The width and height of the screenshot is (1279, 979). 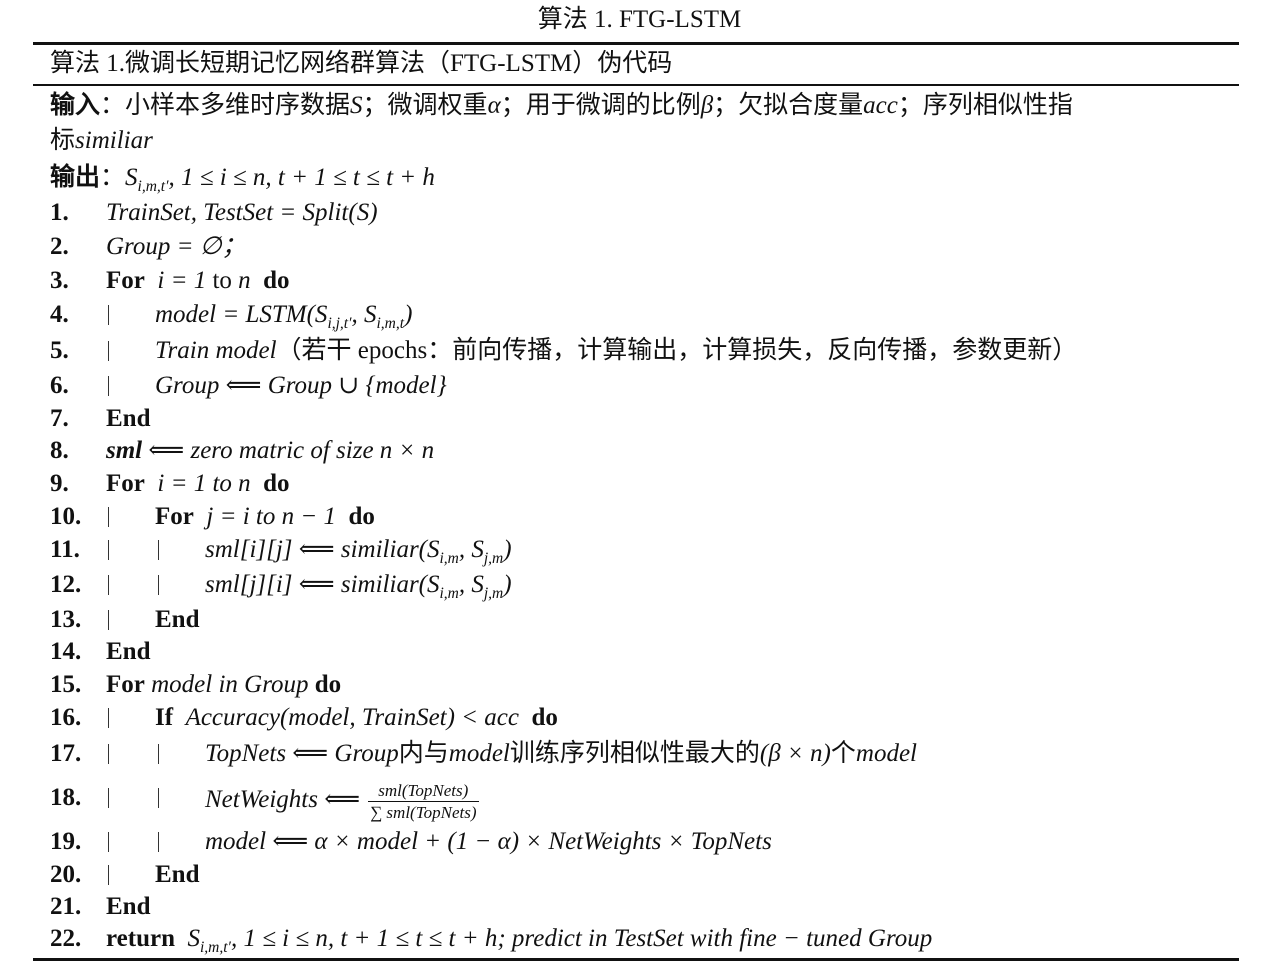 What do you see at coordinates (339, 323) in the screenshot?
I see `code-subscript: i,j,t′` at bounding box center [339, 323].